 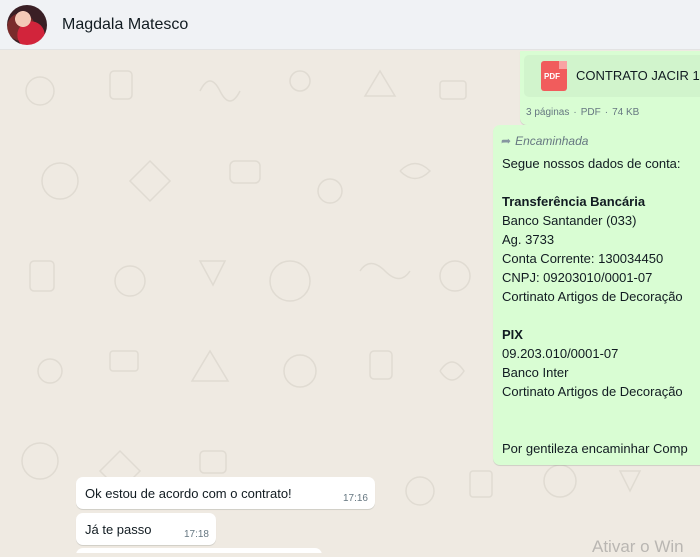 What do you see at coordinates (196, 534) in the screenshot?
I see `message-time: 17:18` at bounding box center [196, 534].